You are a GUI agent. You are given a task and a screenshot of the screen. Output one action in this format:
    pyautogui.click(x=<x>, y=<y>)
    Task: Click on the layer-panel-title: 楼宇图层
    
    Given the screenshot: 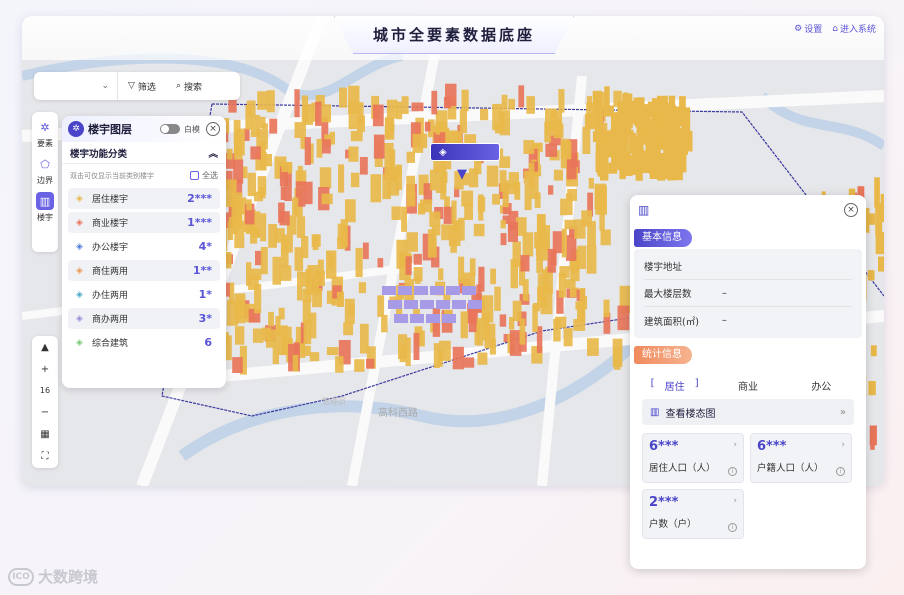 What is the action you would take?
    pyautogui.click(x=110, y=129)
    